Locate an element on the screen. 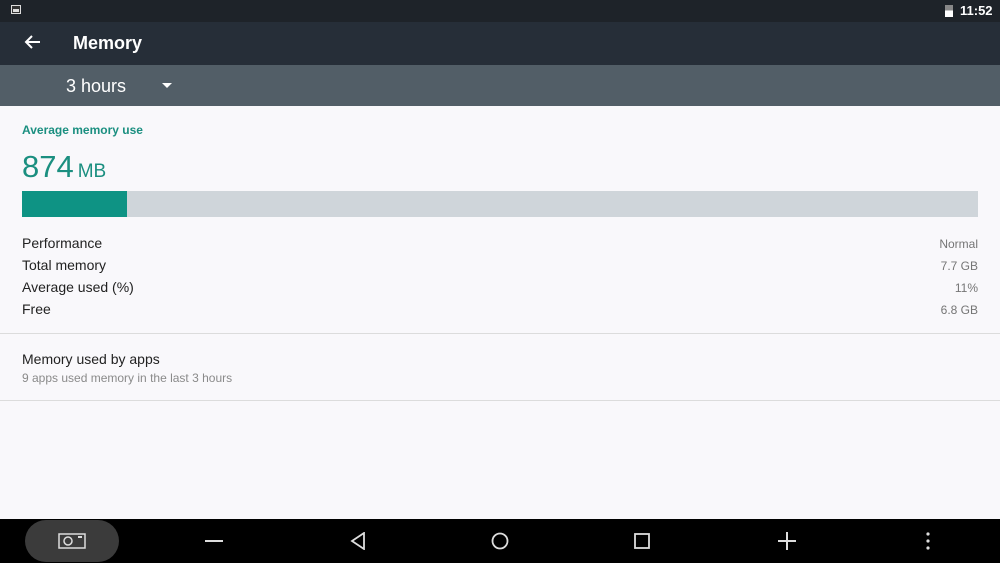 The width and height of the screenshot is (1000, 563). volume-down-icon is located at coordinates (214, 541).